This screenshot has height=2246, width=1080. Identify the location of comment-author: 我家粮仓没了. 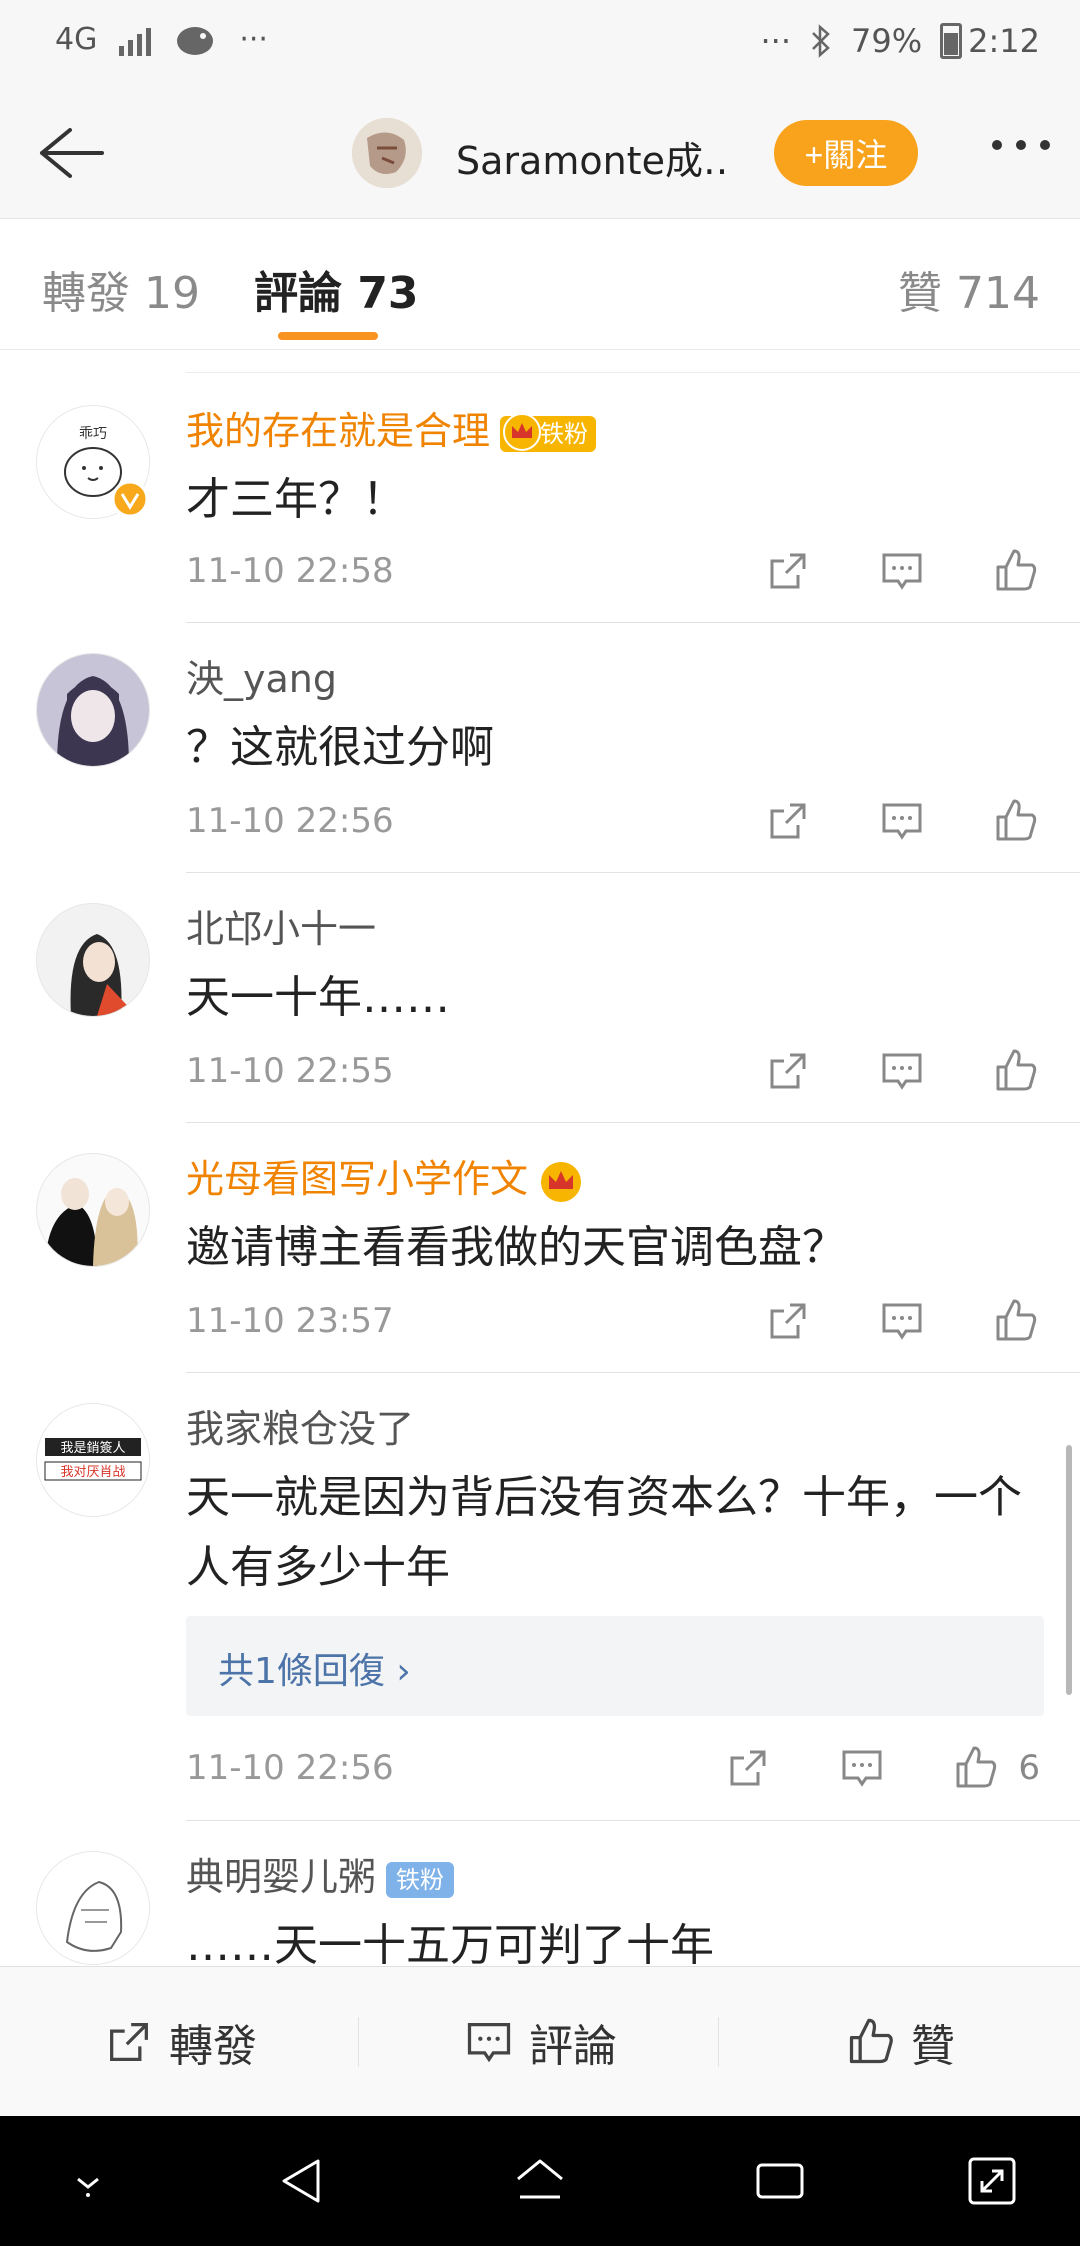
(300, 1425).